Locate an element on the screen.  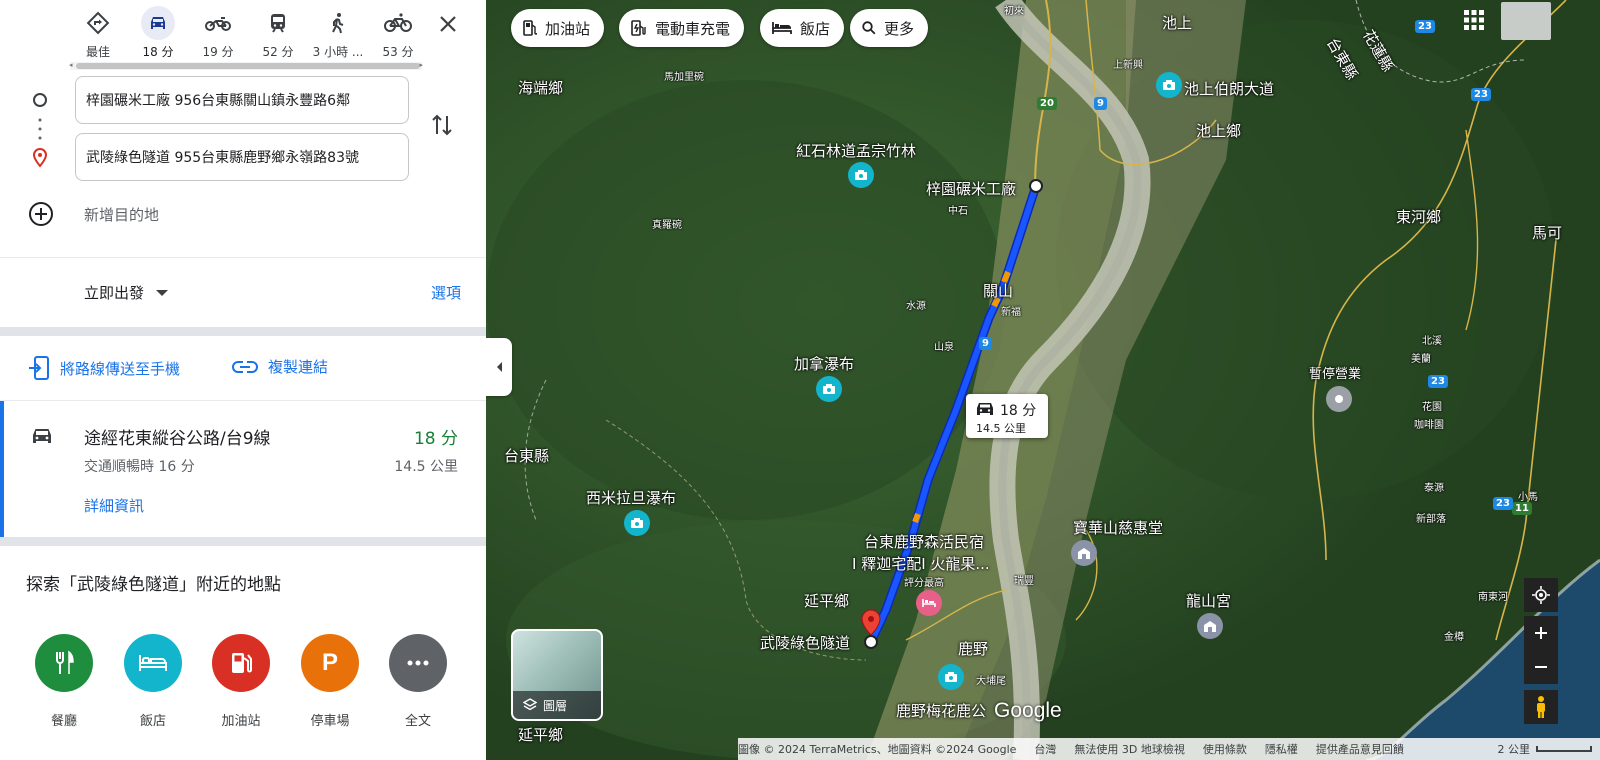
scrollbar-thumb is located at coordinates (248, 66).